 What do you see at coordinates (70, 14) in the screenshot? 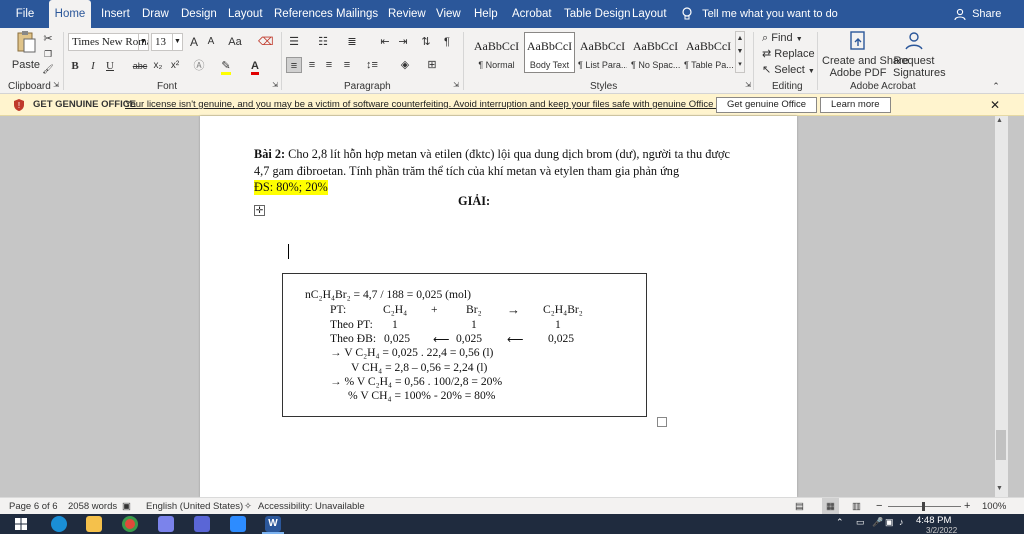
I see `tab-home: Home` at bounding box center [70, 14].